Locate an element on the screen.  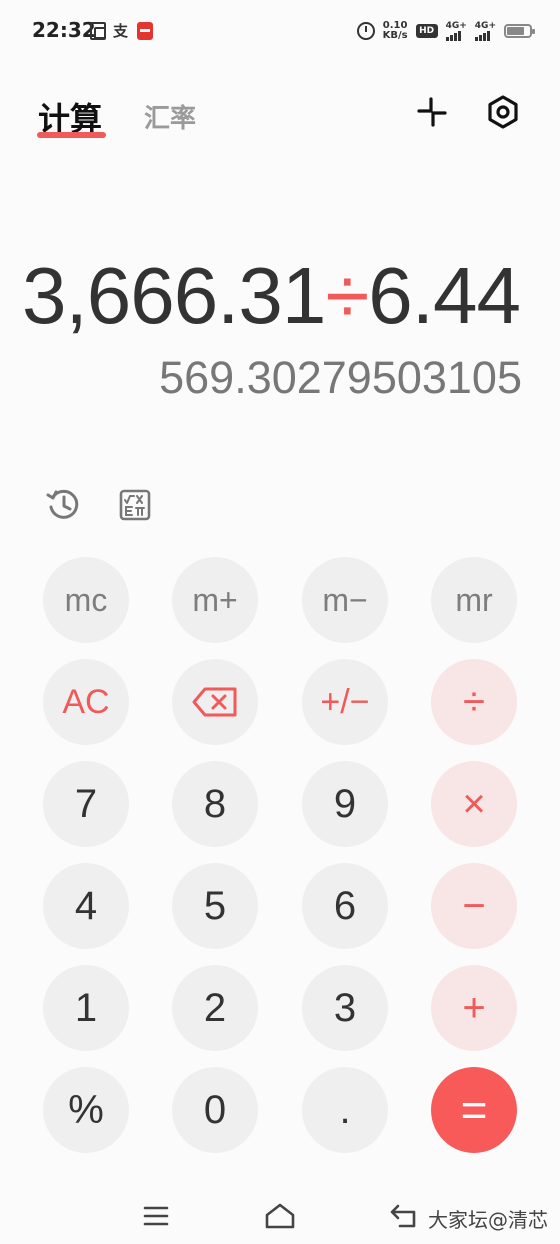
notification-alipay-icon: 支 is located at coordinates (121, 31).